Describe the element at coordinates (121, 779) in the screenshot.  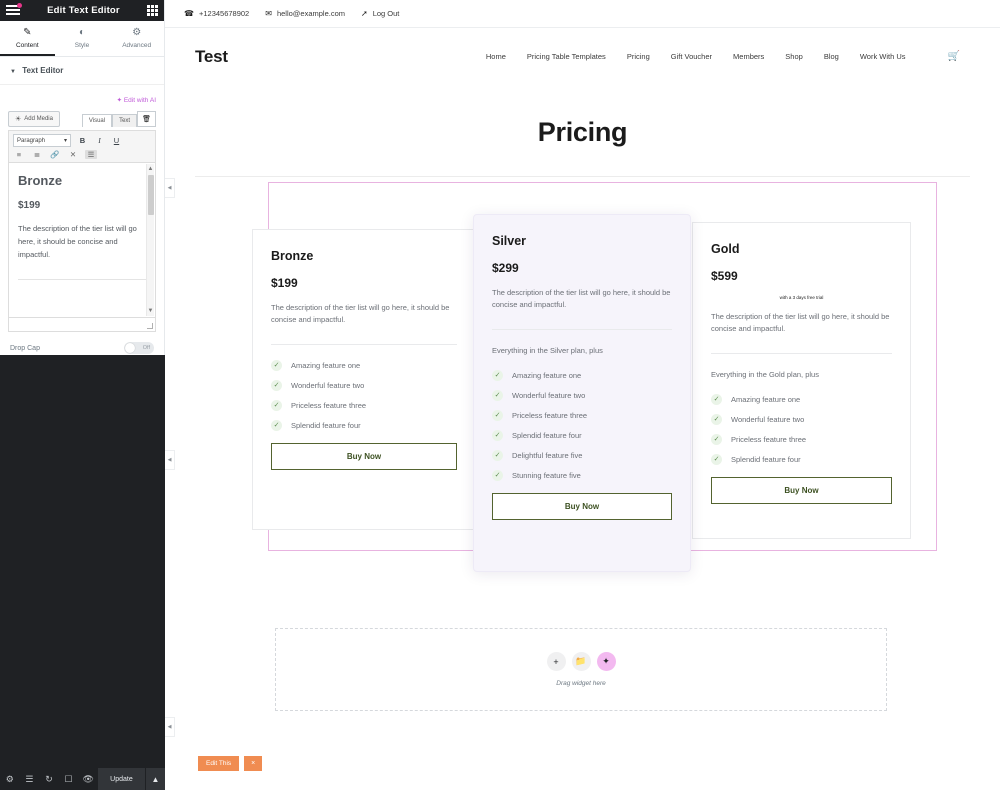
I see `update-button: Update` at that location.